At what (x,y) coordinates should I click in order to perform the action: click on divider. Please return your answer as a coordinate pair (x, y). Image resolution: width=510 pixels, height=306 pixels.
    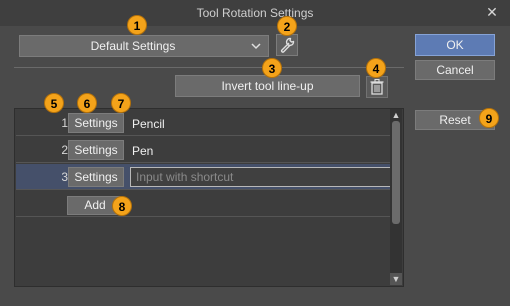
    Looking at the image, I should click on (209, 67).